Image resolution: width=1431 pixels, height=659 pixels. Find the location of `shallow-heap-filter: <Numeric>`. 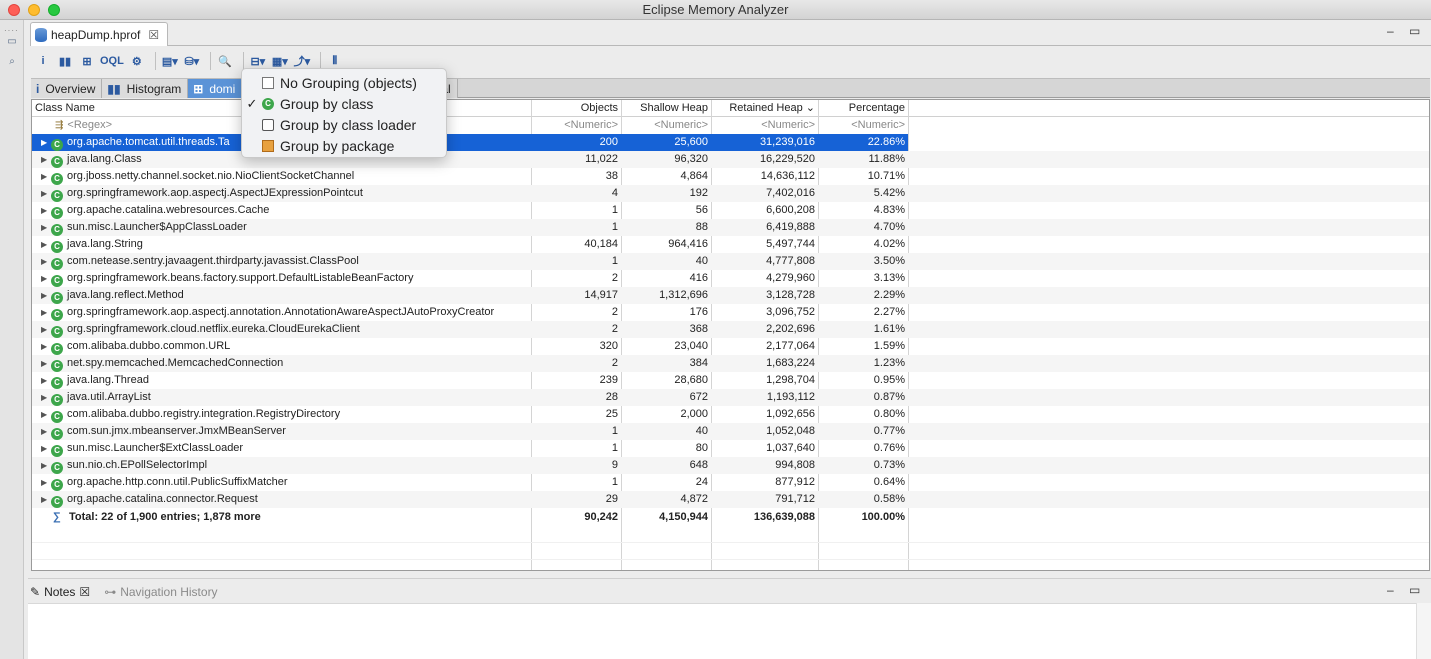

shallow-heap-filter: <Numeric> is located at coordinates (666, 125).